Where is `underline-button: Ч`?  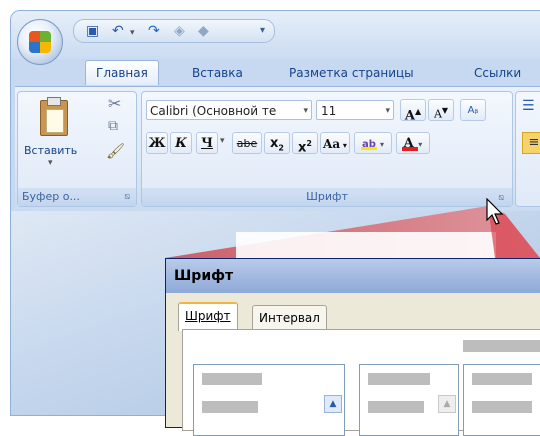 underline-button: Ч is located at coordinates (207, 143).